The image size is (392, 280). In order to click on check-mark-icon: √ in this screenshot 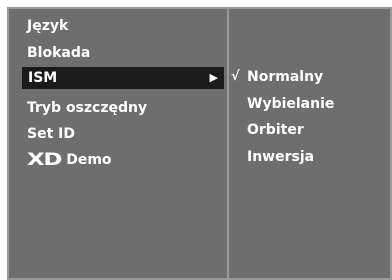, I will do `click(235, 76)`.